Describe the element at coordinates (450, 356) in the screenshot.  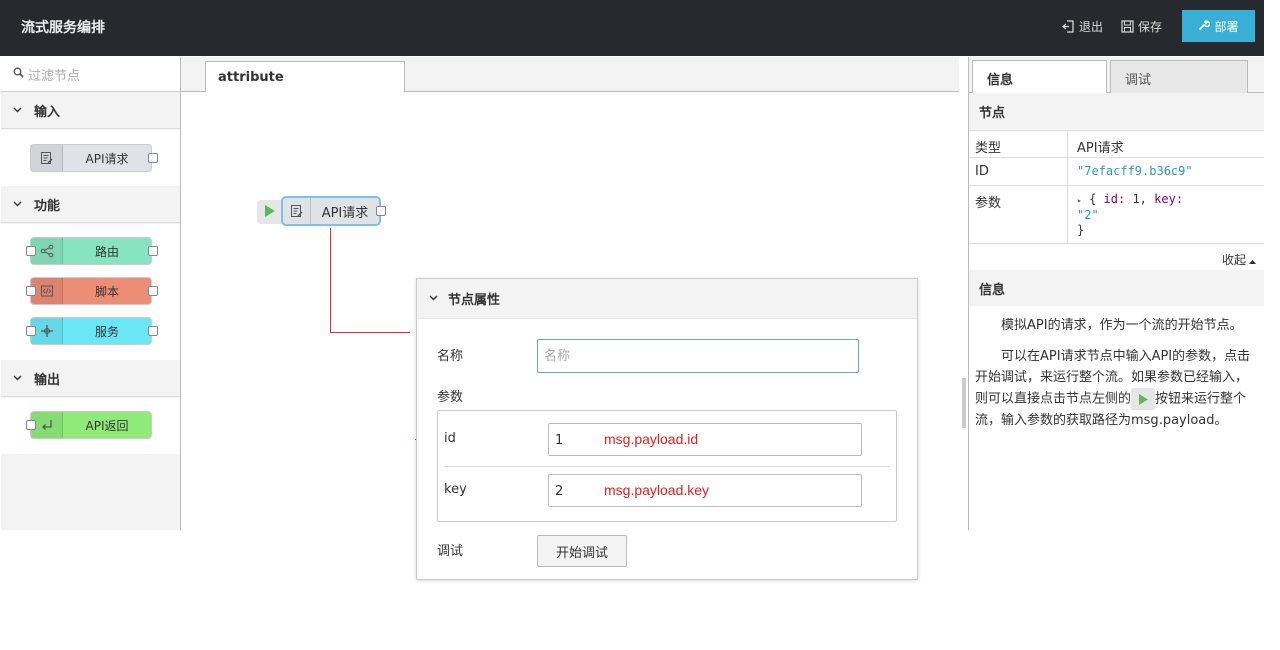
I see `name-label: 名称` at that location.